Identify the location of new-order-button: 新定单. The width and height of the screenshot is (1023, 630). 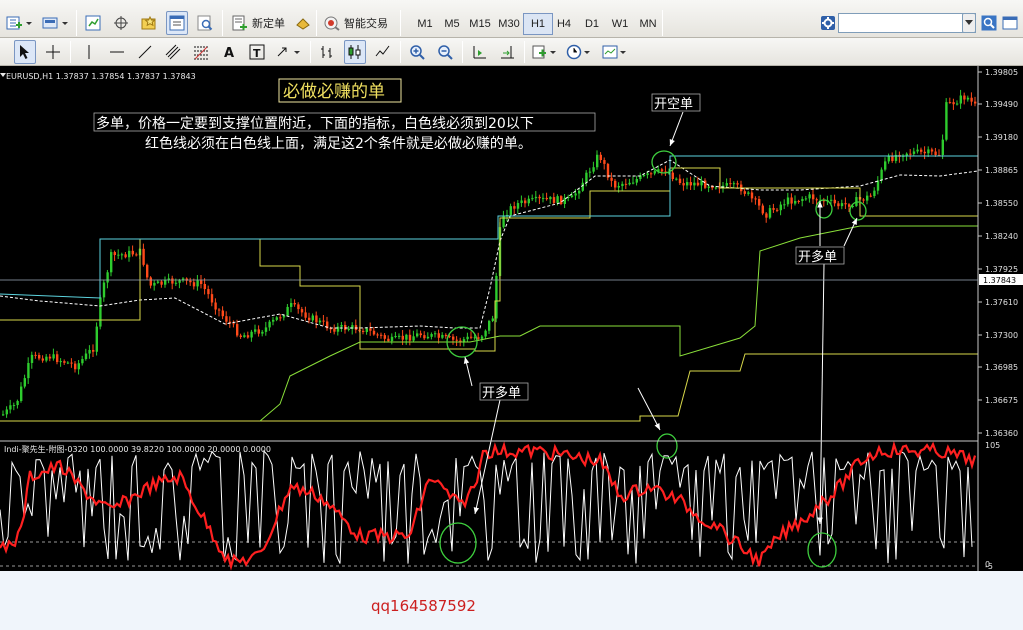
(259, 23).